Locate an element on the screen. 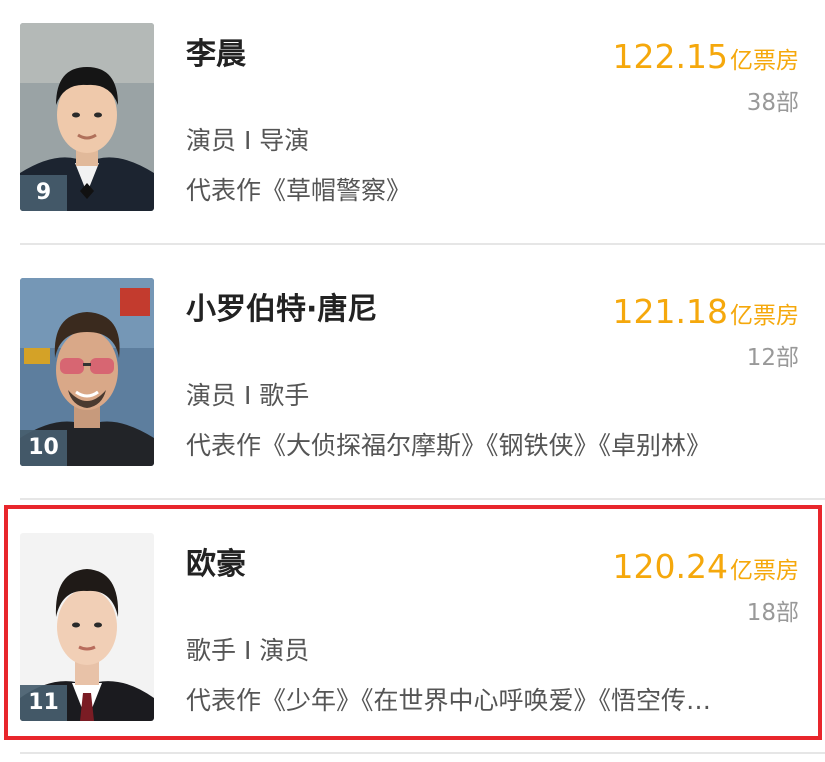 Image resolution: width=825 pixels, height=762 pixels. actor-photo: 10 is located at coordinates (87, 372).